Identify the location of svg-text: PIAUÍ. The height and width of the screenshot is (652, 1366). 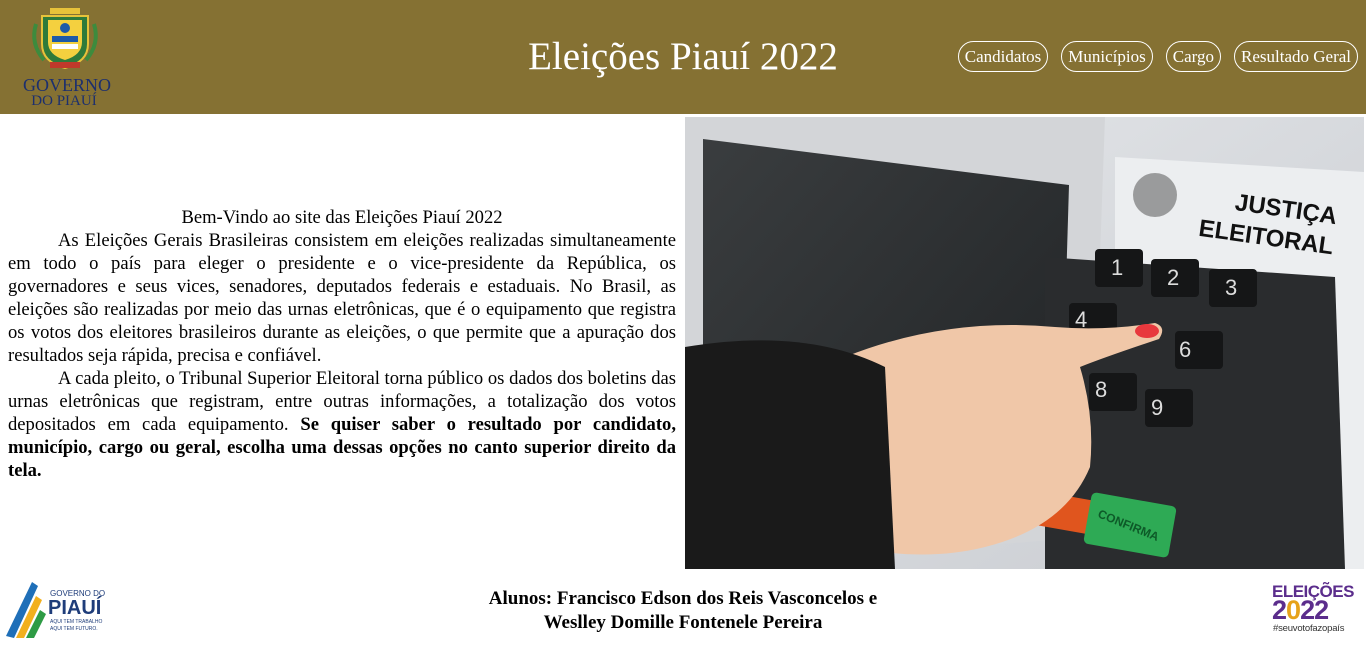
(75, 607).